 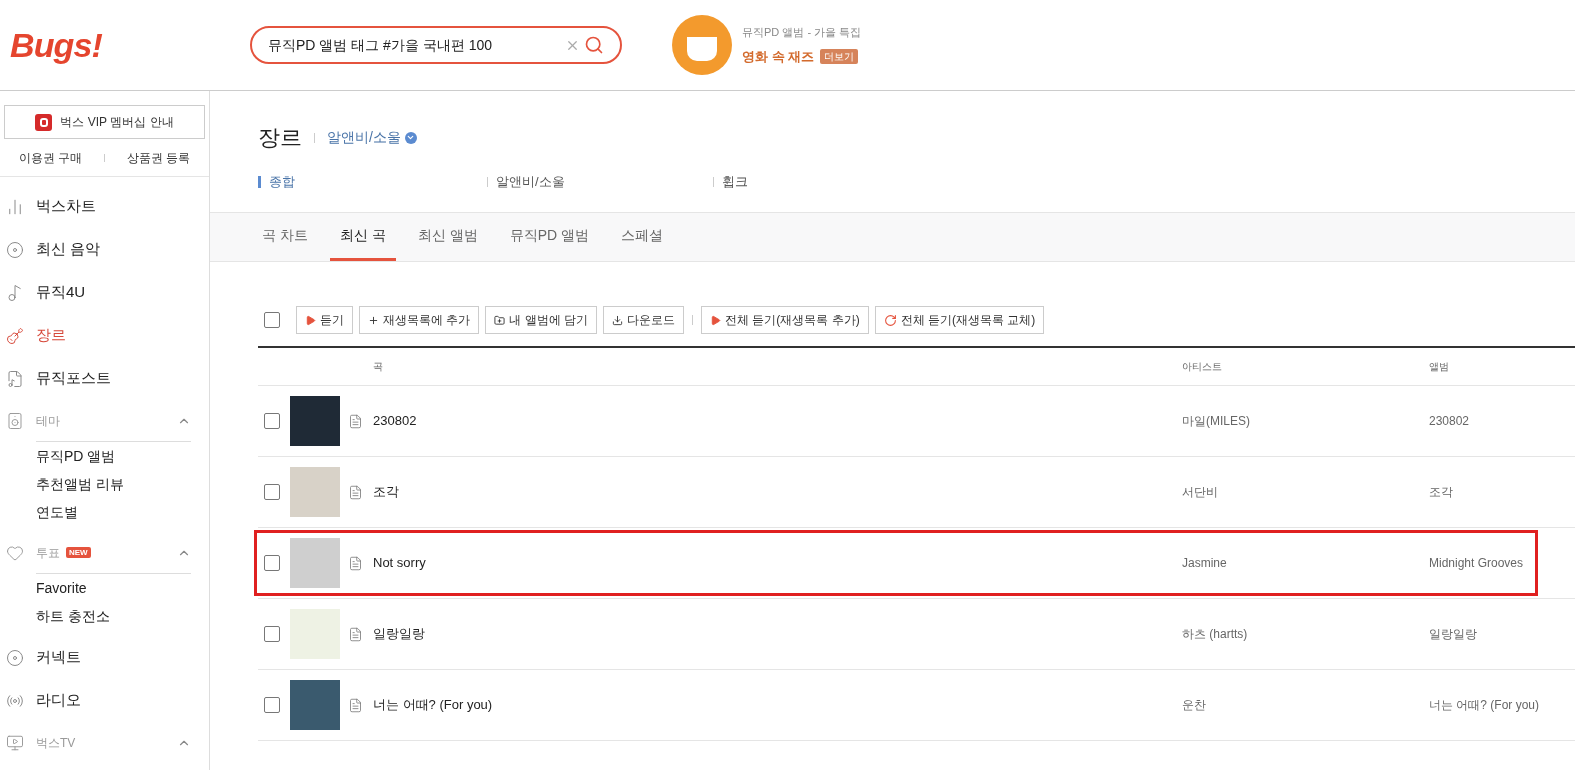 I want to click on toolbar-button: 재생목록에 추가, so click(x=419, y=320).